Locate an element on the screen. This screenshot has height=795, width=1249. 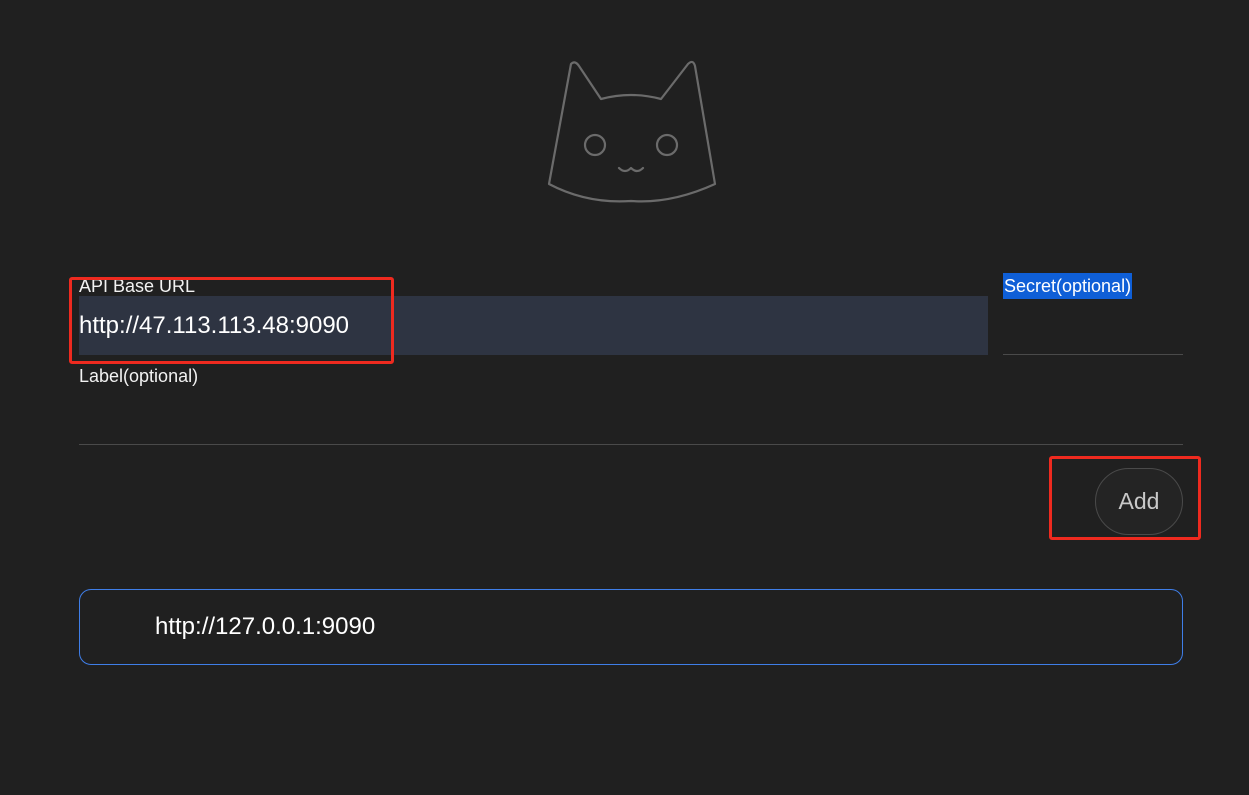
backend-list-item: http://127.0.0.1:9090 is located at coordinates (631, 627).